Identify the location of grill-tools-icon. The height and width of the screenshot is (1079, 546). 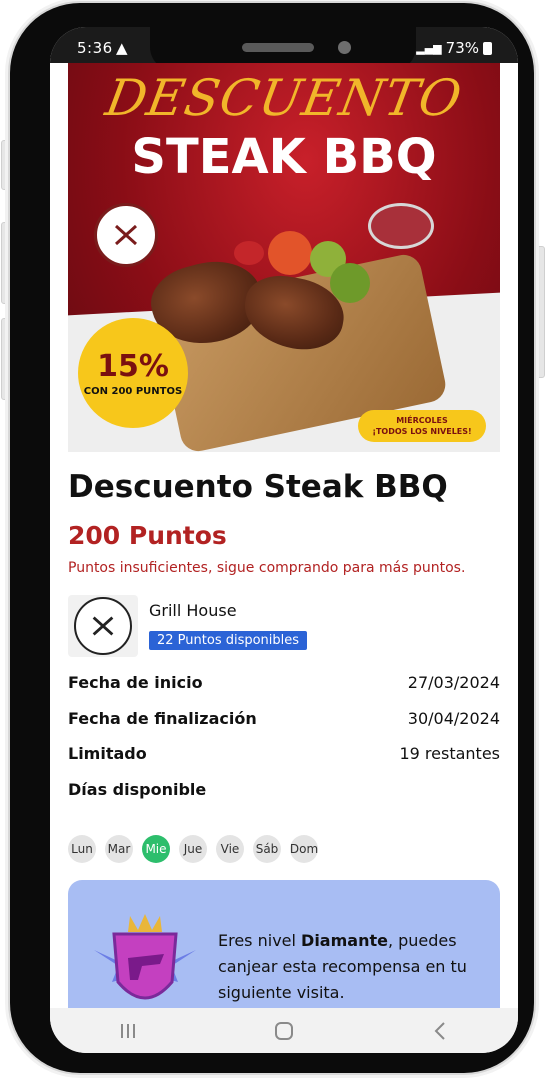
(126, 235).